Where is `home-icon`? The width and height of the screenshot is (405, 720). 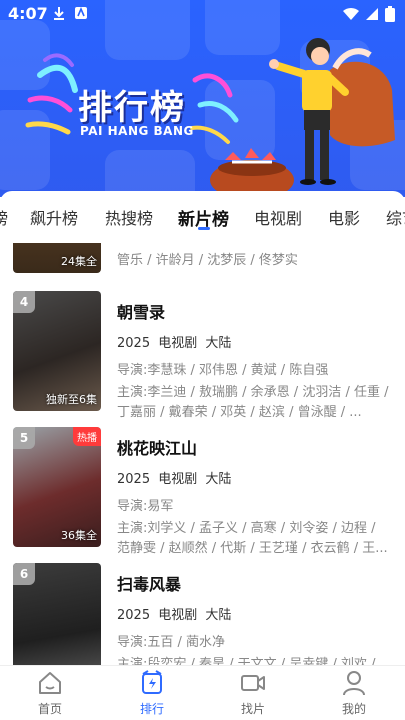 home-icon is located at coordinates (50, 683).